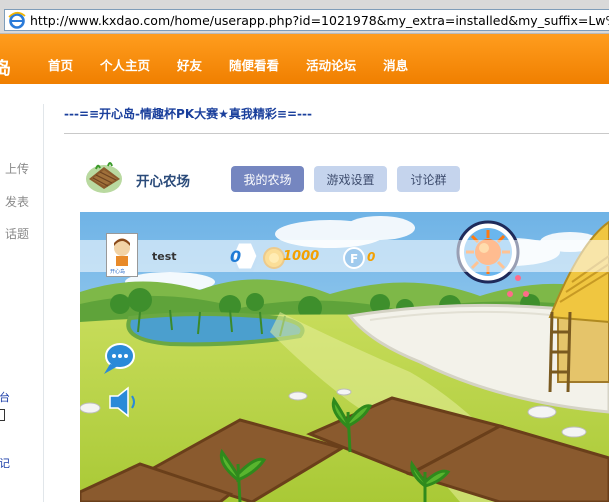 The width and height of the screenshot is (609, 502). I want to click on sidebar-item-upload: 上传, so click(17, 168).